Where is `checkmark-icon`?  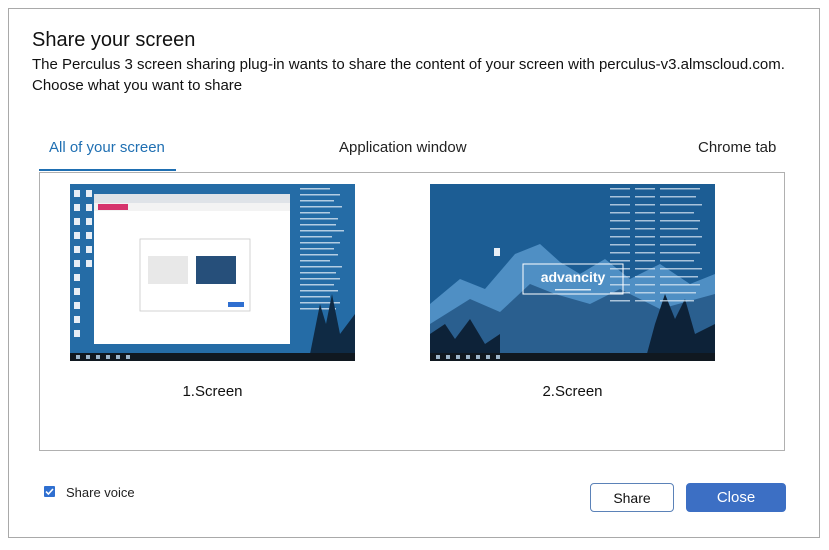 checkmark-icon is located at coordinates (49, 492).